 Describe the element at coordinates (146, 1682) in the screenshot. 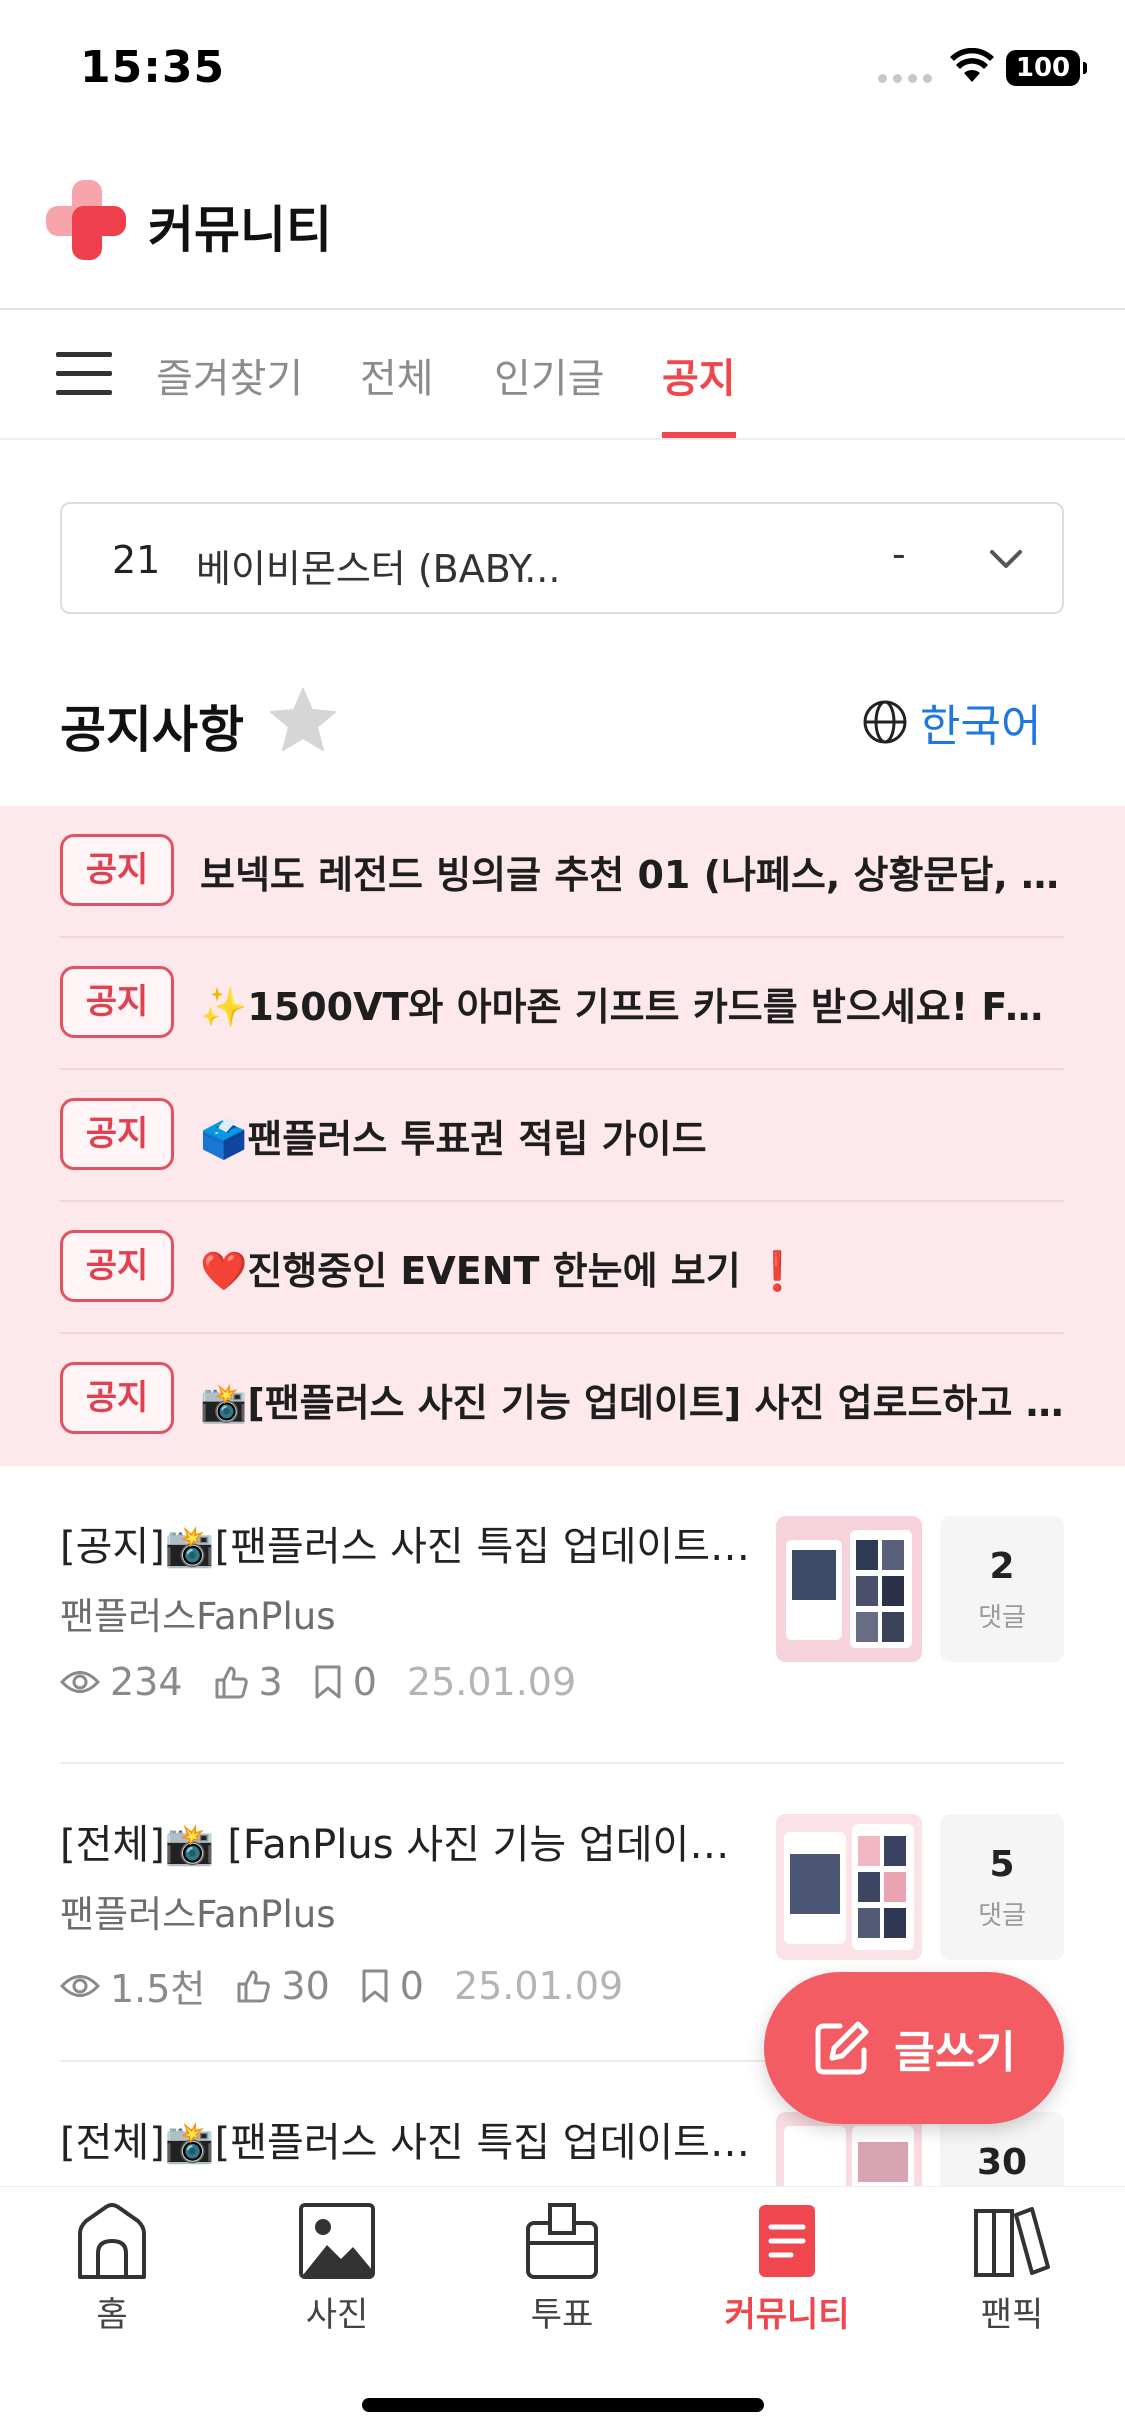

I see `view-count: 234` at that location.